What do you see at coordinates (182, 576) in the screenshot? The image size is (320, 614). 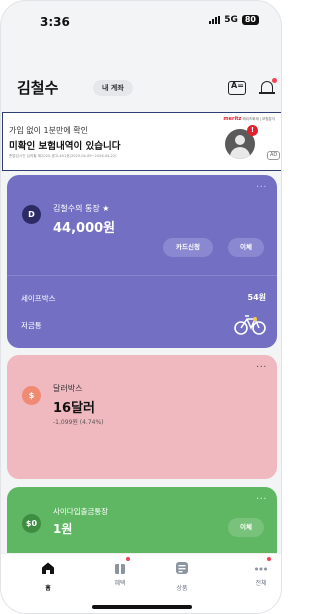 I see `nav-product: 상품` at bounding box center [182, 576].